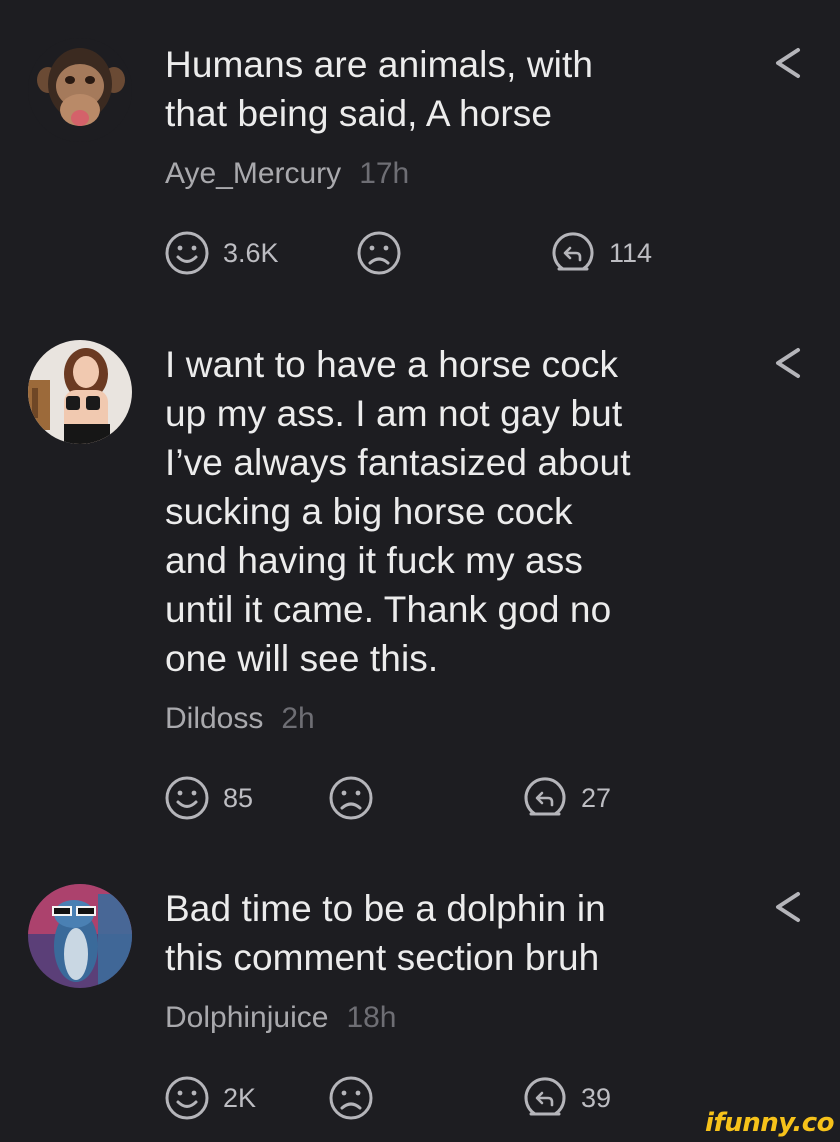  Describe the element at coordinates (371, 1017) in the screenshot. I see `timestamp: 18h` at that location.